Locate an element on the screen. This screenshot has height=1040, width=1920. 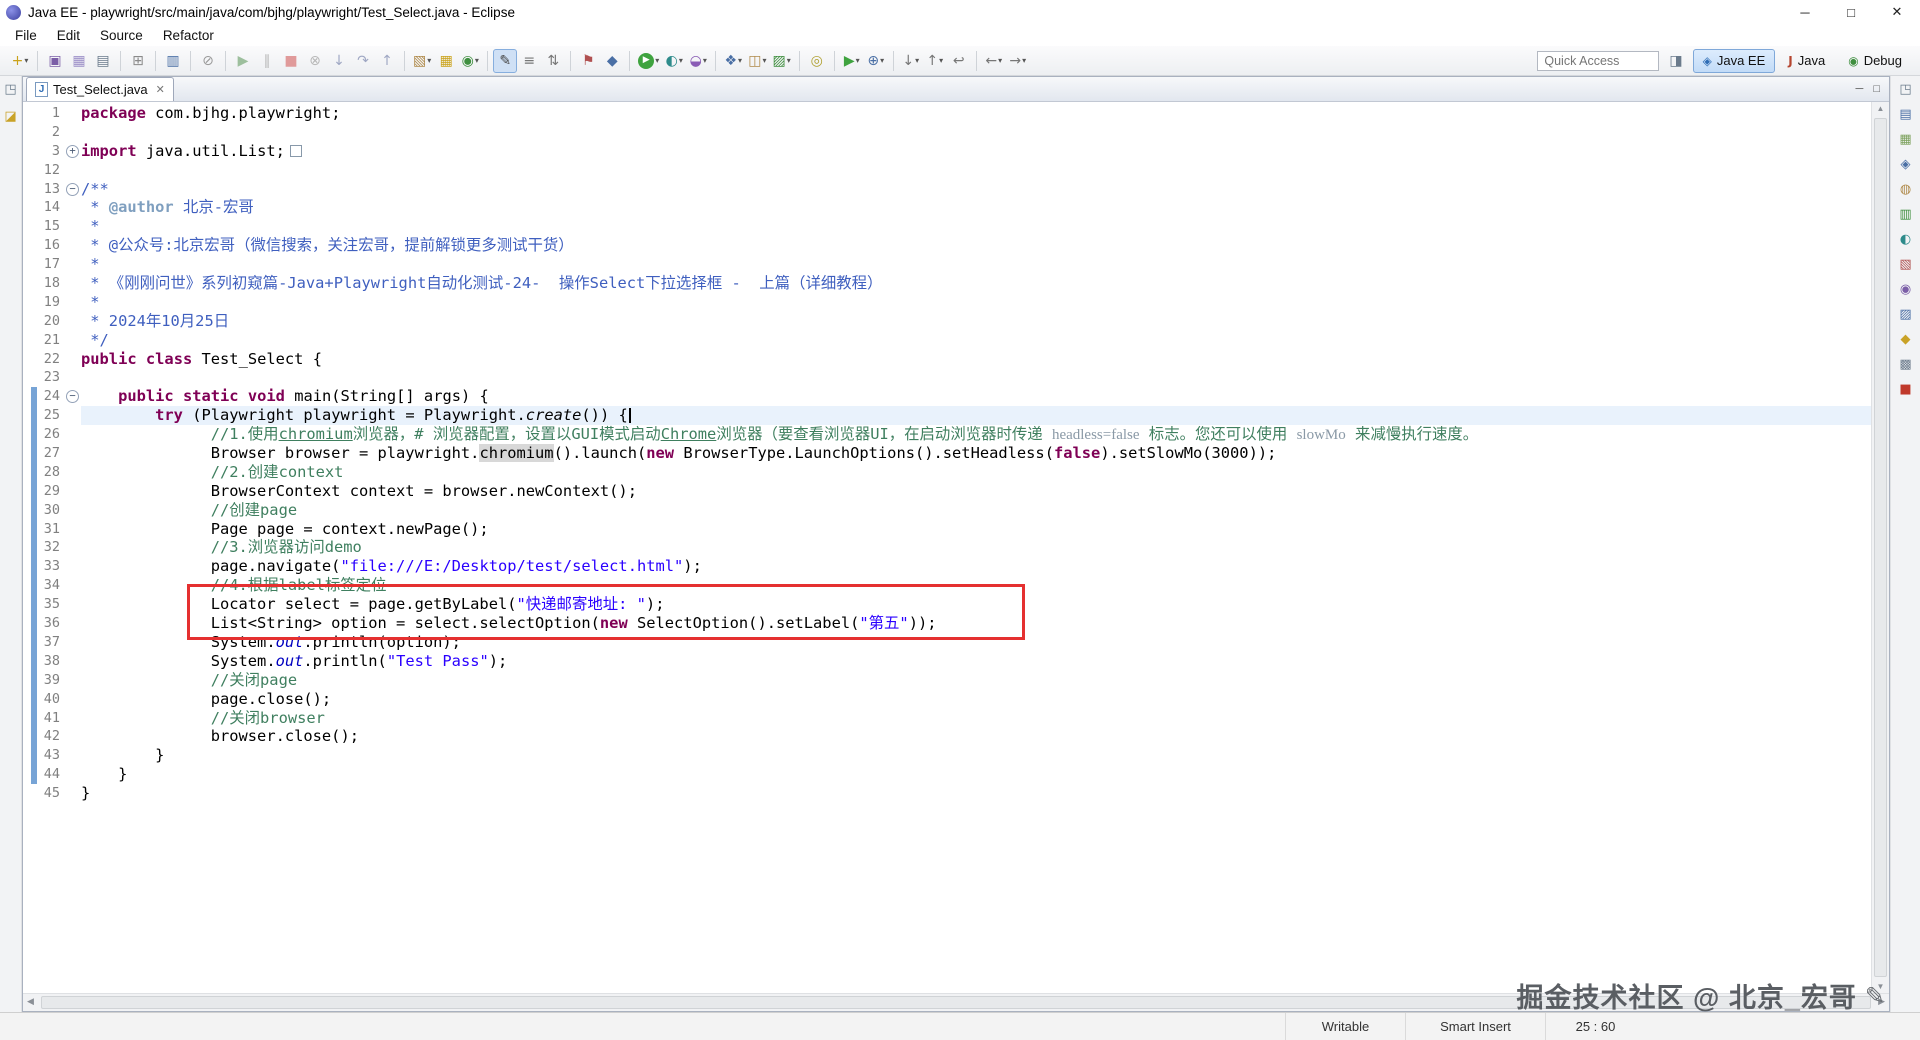
maximize-window-button: □ is located at coordinates (1851, 12).